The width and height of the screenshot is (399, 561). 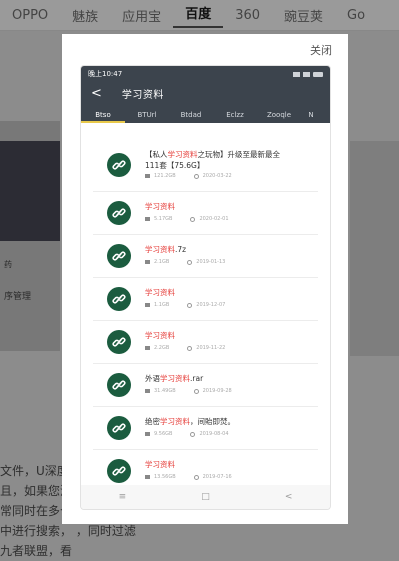 What do you see at coordinates (147, 117) in the screenshot?
I see `tab-bturl: BTUrl` at bounding box center [147, 117].